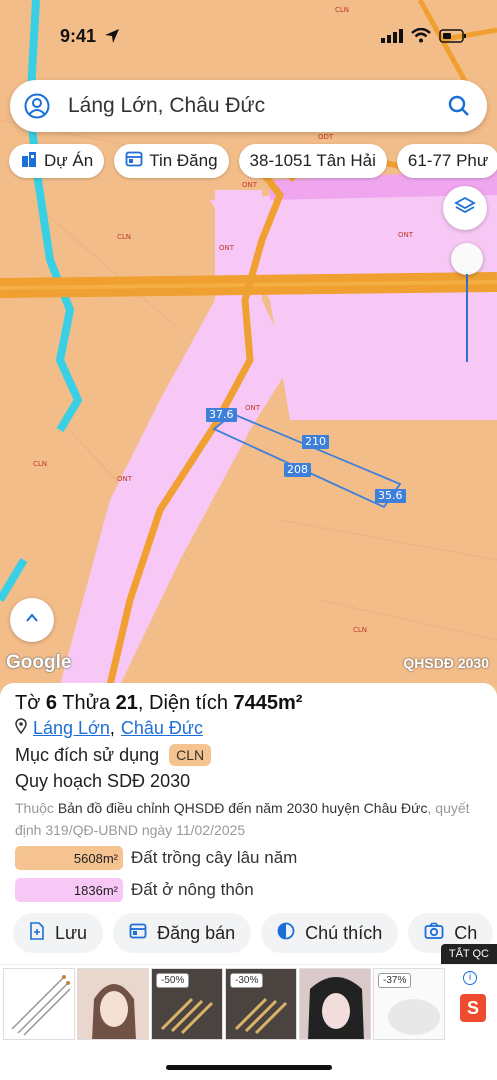  Describe the element at coordinates (248, 37) in the screenshot. I see `status-bar: 9:41` at that location.